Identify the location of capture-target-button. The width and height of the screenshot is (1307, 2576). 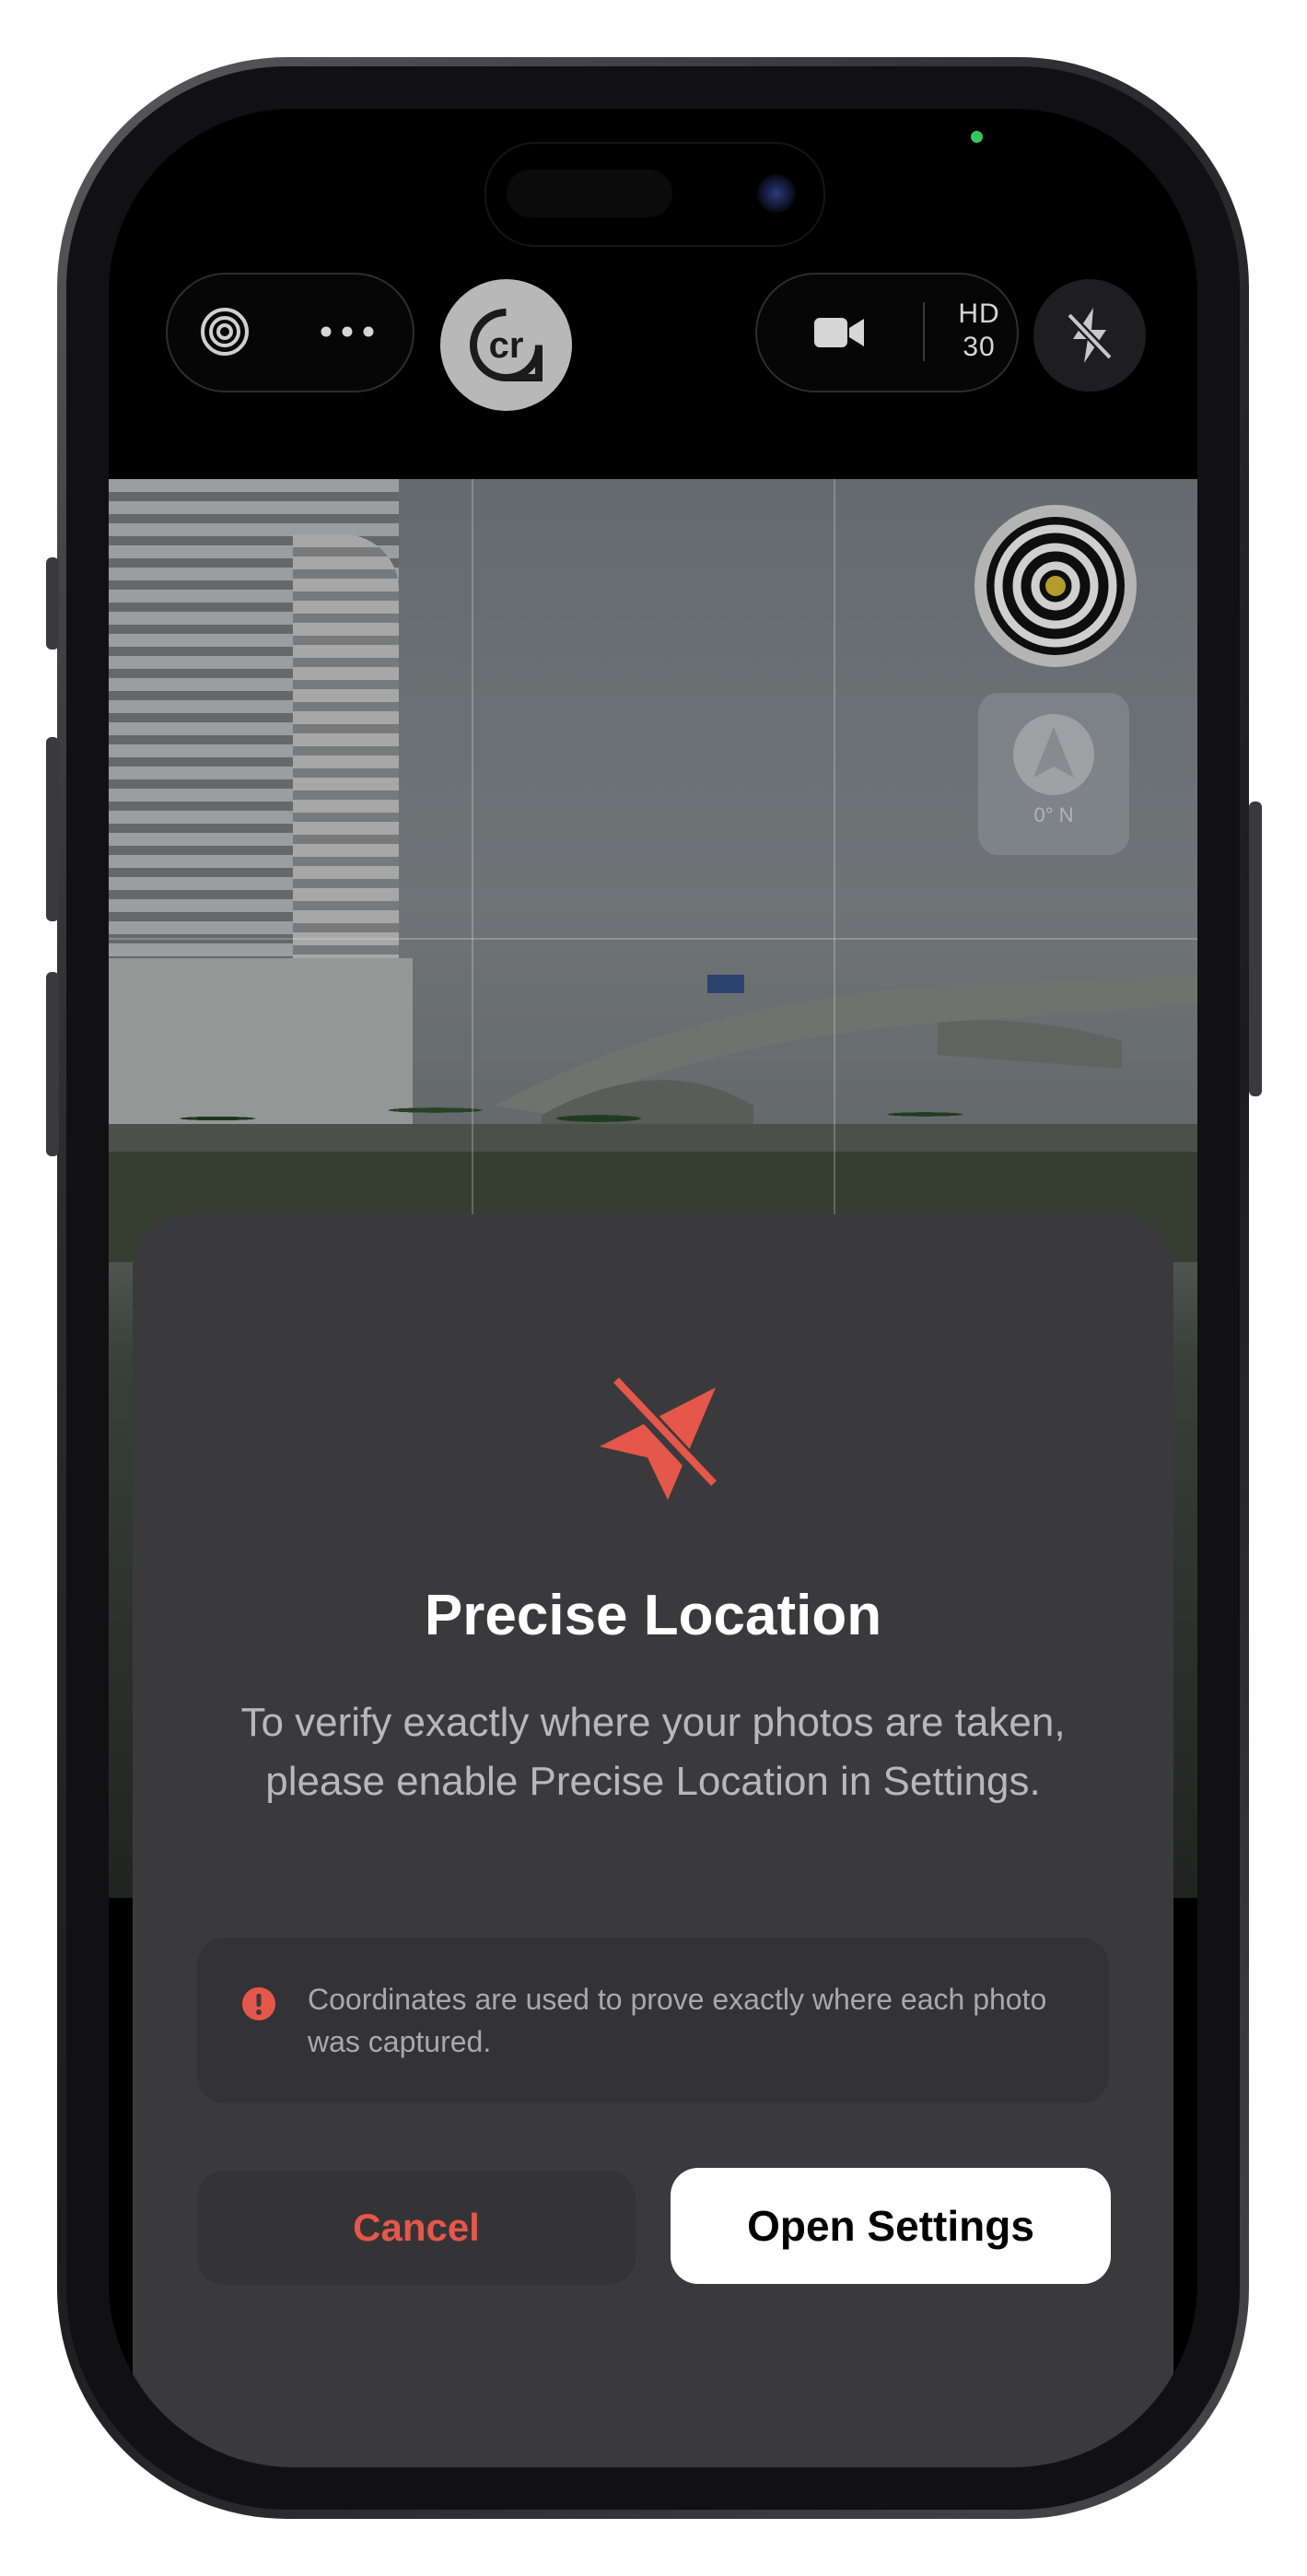
(1055, 586).